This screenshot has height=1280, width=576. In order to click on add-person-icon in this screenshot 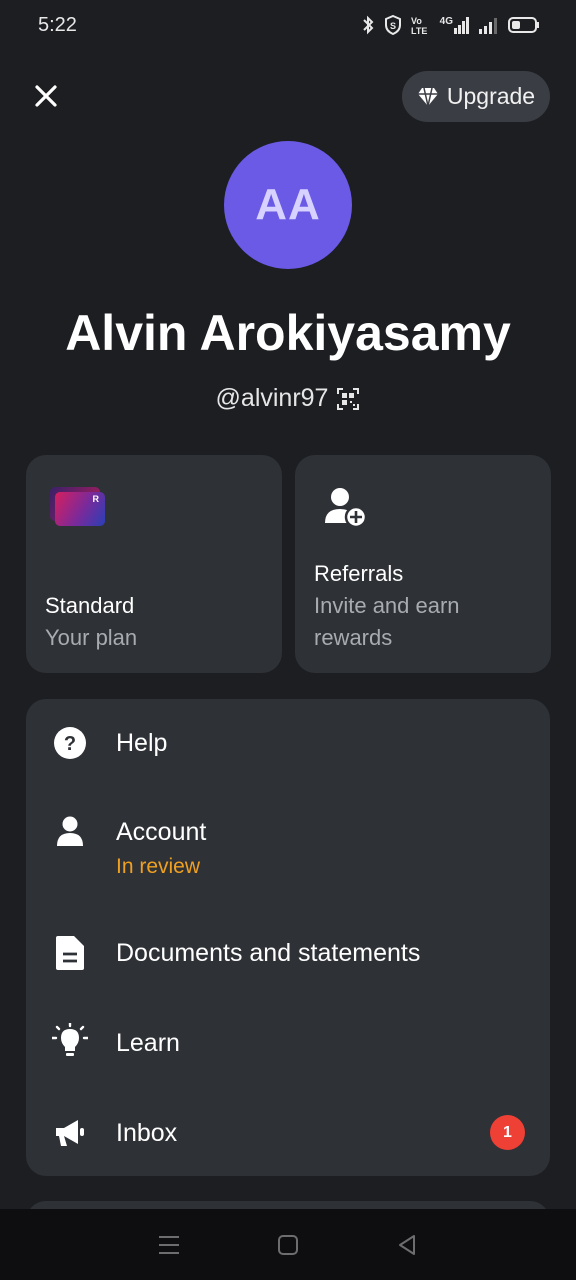, I will do `click(346, 508)`.